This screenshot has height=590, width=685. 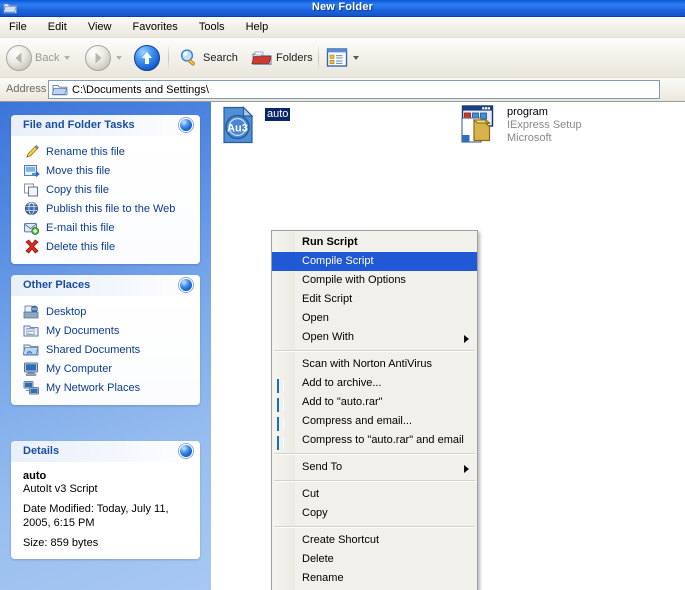 What do you see at coordinates (105, 285) in the screenshot?
I see `panel-header: Other Places` at bounding box center [105, 285].